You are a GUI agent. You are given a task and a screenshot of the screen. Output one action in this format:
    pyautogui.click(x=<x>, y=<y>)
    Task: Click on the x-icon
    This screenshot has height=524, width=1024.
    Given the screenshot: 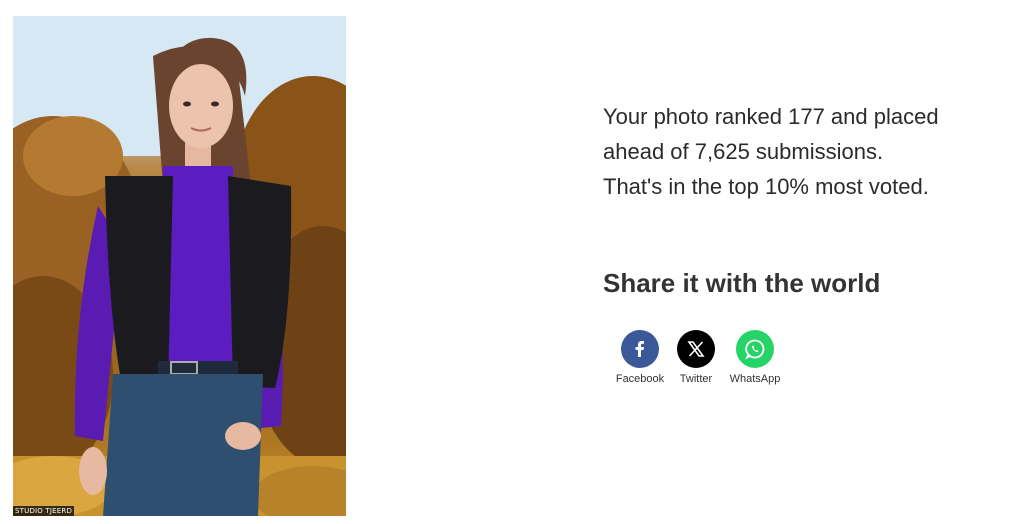 What is the action you would take?
    pyautogui.click(x=696, y=349)
    